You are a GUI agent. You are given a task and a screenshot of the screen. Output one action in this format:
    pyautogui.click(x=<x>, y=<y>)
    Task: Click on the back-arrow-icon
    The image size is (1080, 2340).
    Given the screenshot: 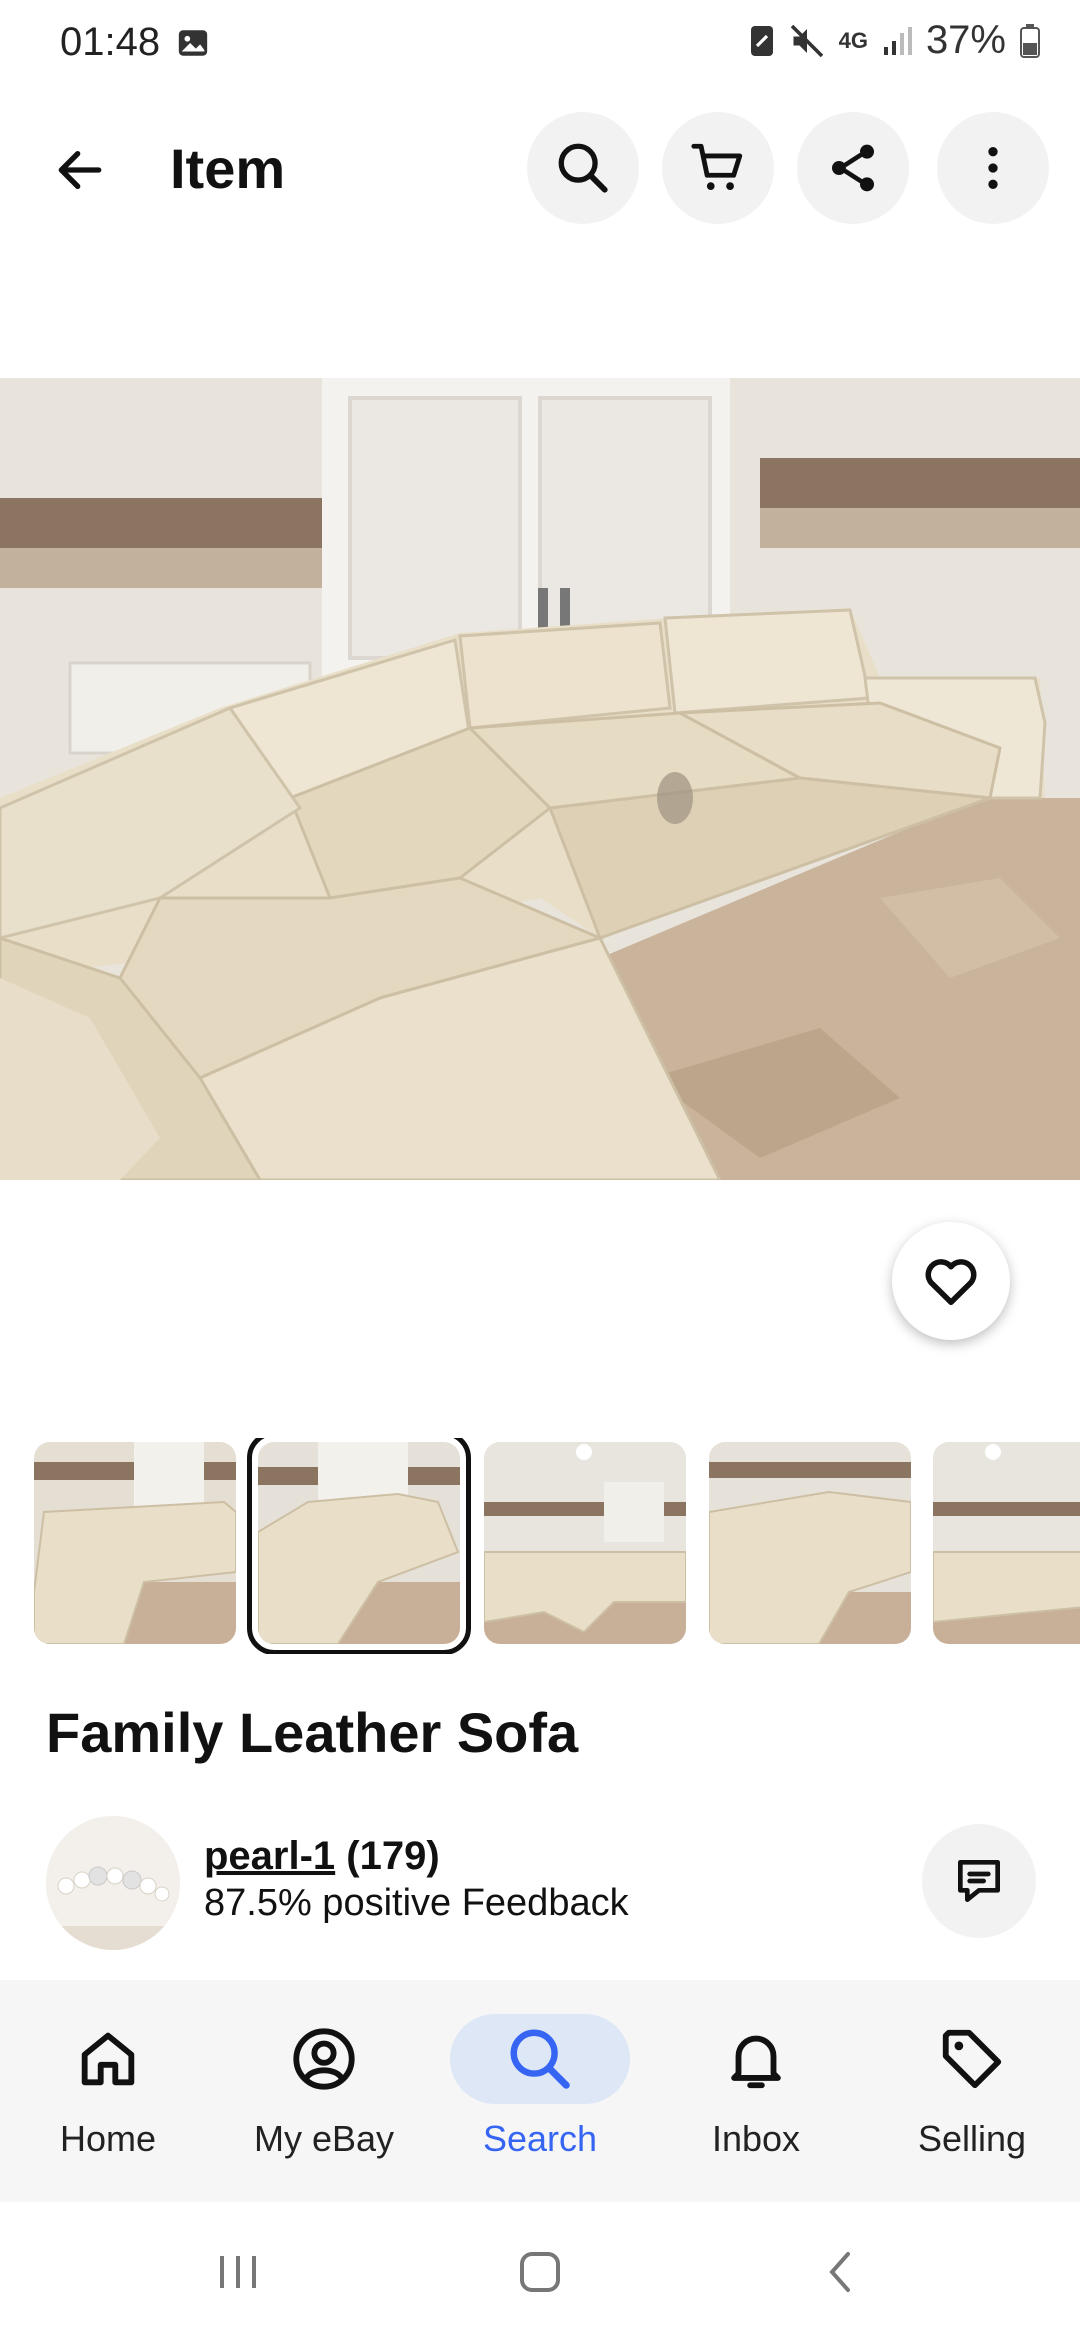 What is the action you would take?
    pyautogui.click(x=80, y=170)
    